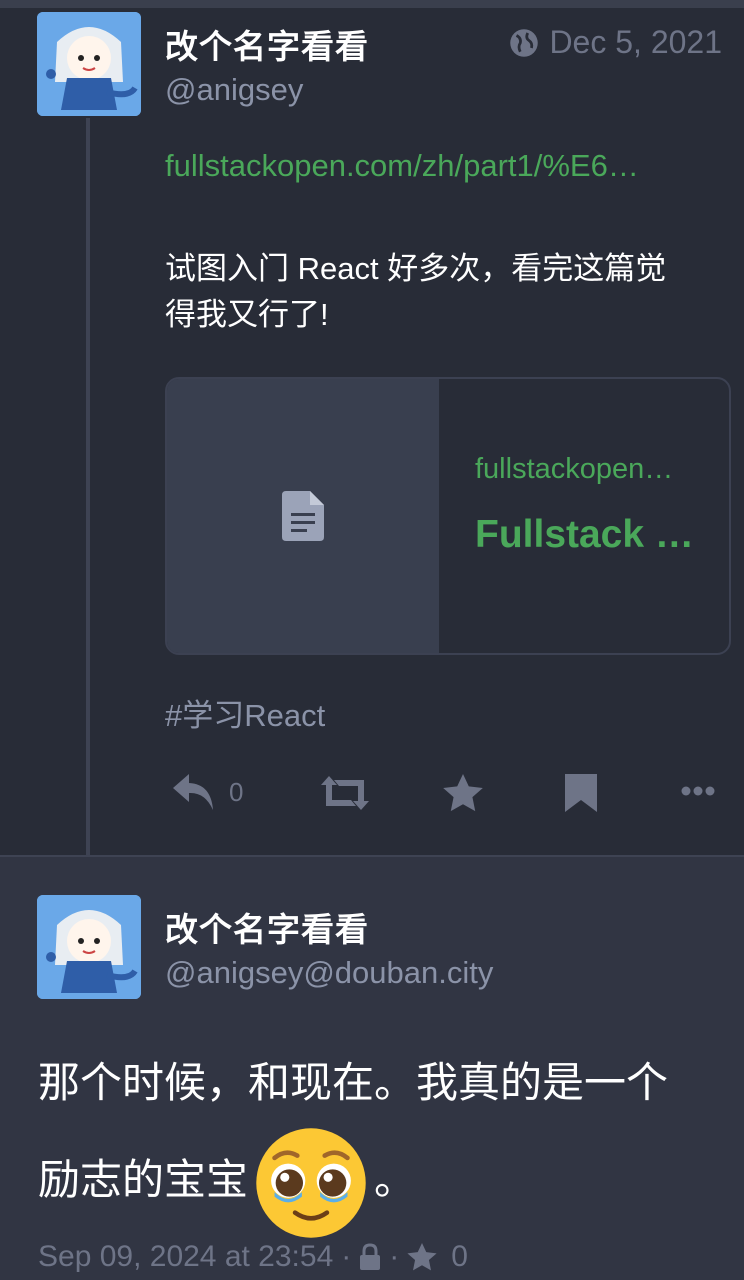 The image size is (744, 1280). What do you see at coordinates (193, 792) in the screenshot?
I see `reply-icon` at bounding box center [193, 792].